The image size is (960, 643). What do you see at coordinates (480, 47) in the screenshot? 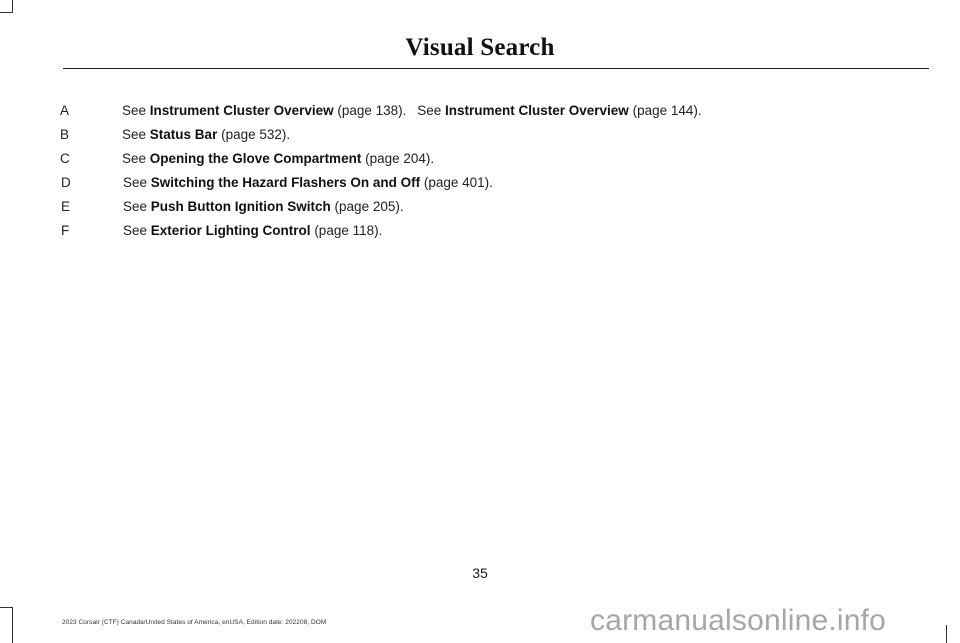
I see `page-title: Visual Search` at bounding box center [480, 47].